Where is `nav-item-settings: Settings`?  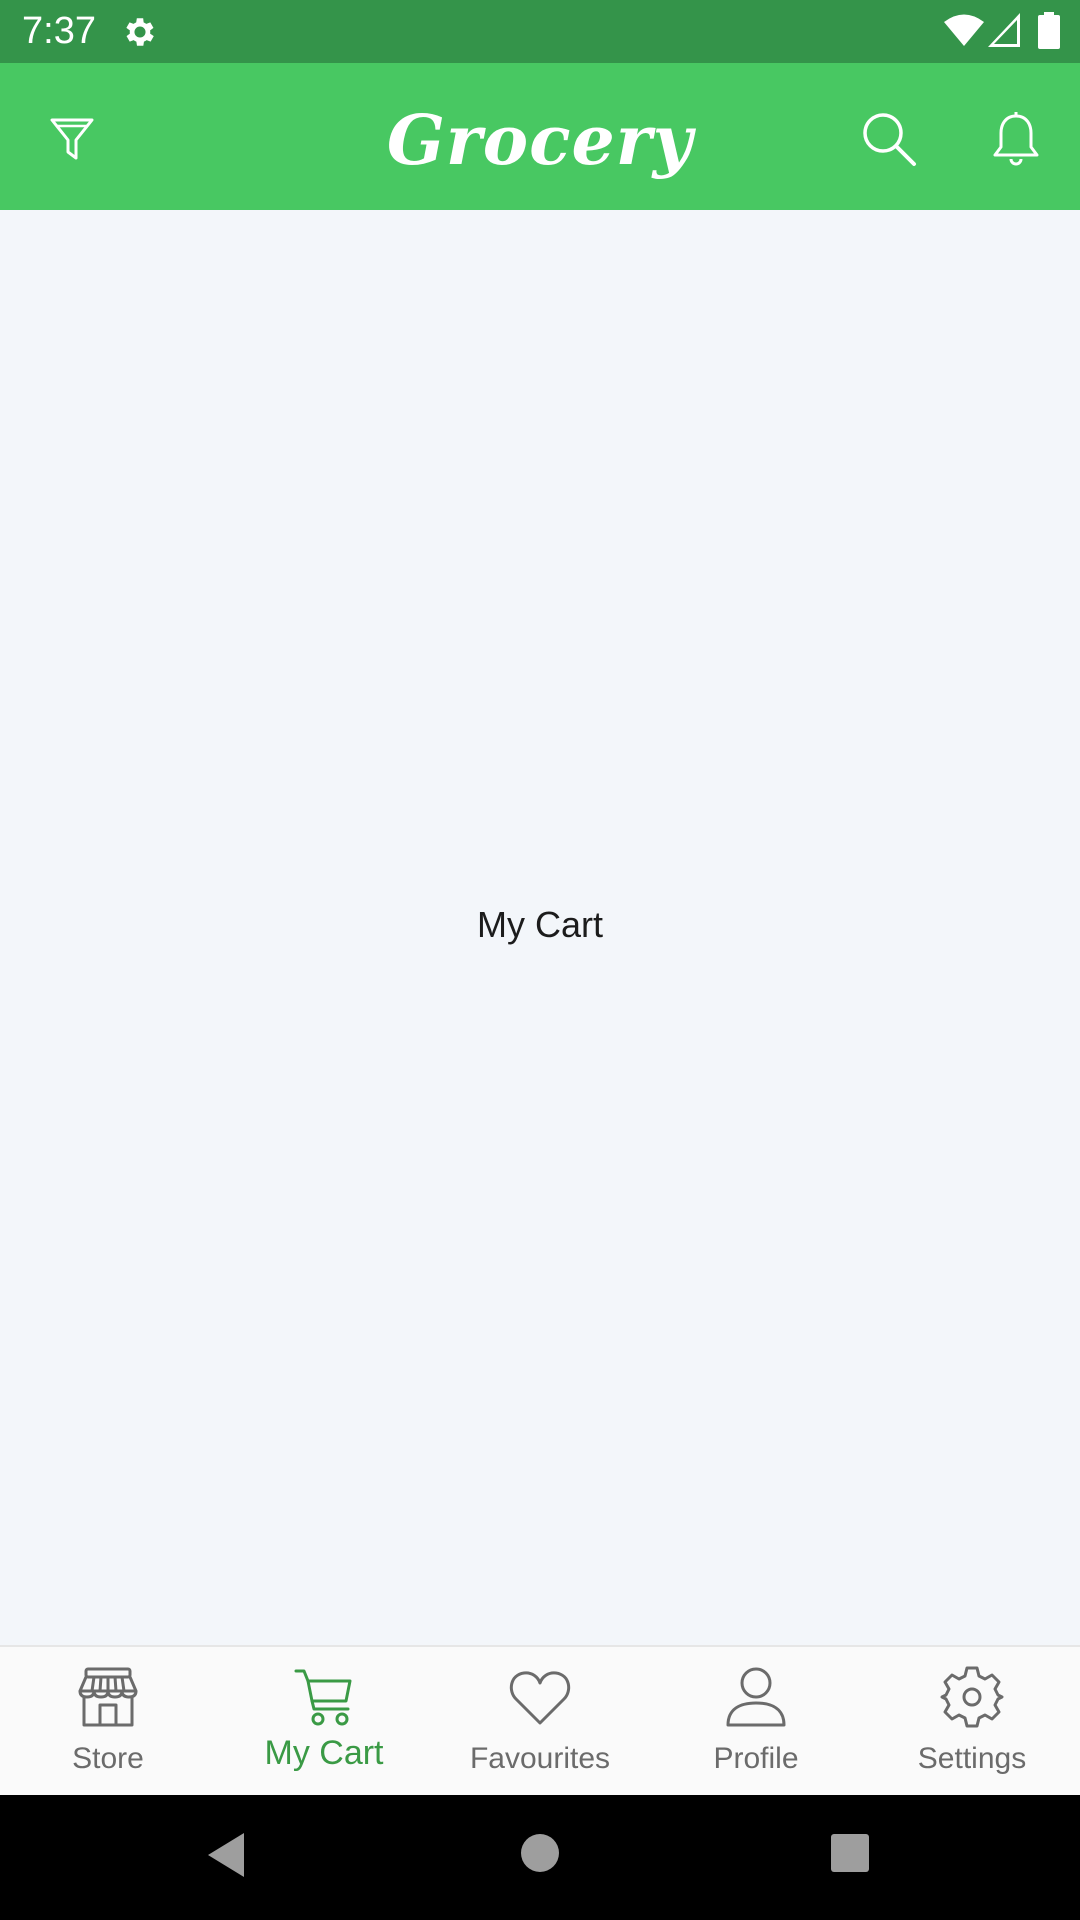
nav-item-settings: Settings is located at coordinates (972, 1722).